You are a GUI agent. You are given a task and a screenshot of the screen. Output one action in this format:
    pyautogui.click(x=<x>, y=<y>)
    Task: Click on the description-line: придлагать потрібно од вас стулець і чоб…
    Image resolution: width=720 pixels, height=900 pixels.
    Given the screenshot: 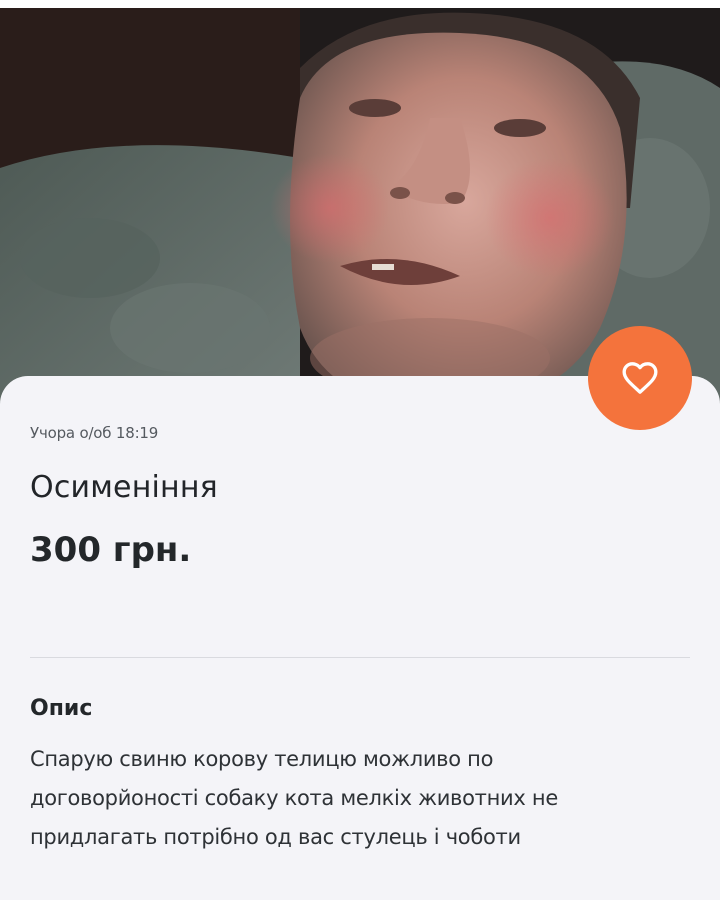 What is the action you would take?
    pyautogui.click(x=275, y=837)
    